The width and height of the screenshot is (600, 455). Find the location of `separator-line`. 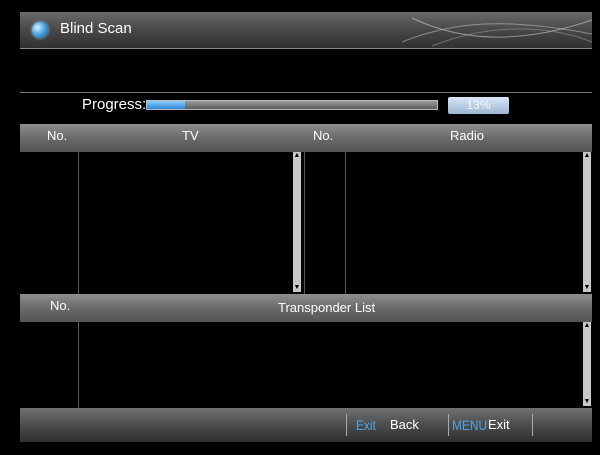

separator-line is located at coordinates (306, 92).